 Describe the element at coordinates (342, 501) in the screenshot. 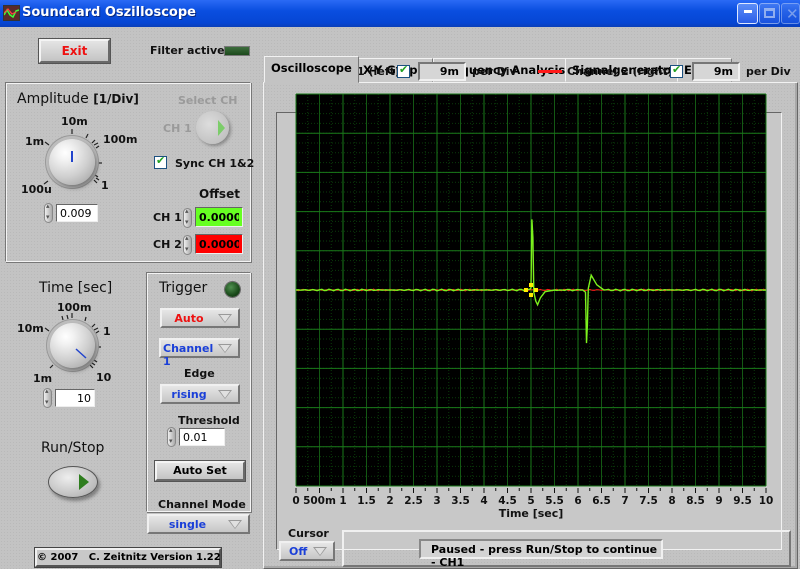

I see `x-tick-label: 1` at that location.